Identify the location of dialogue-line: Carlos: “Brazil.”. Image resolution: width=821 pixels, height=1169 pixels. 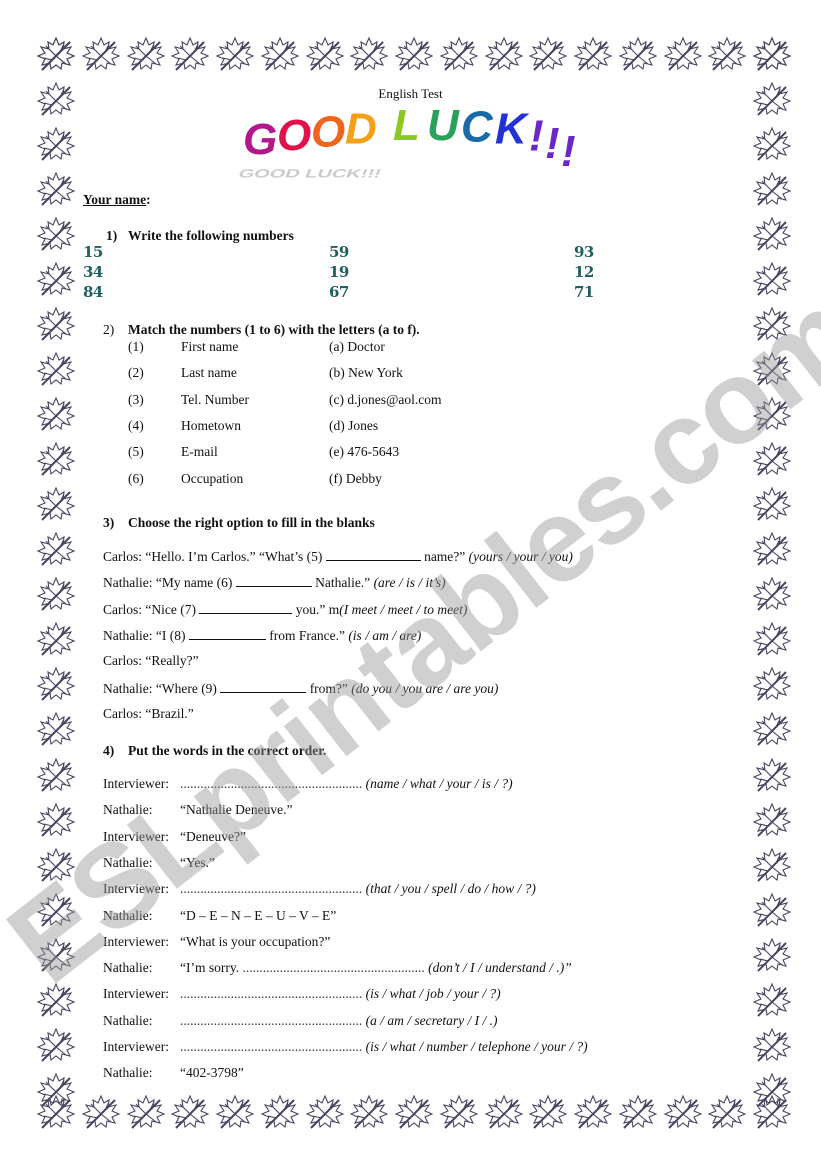
(148, 714).